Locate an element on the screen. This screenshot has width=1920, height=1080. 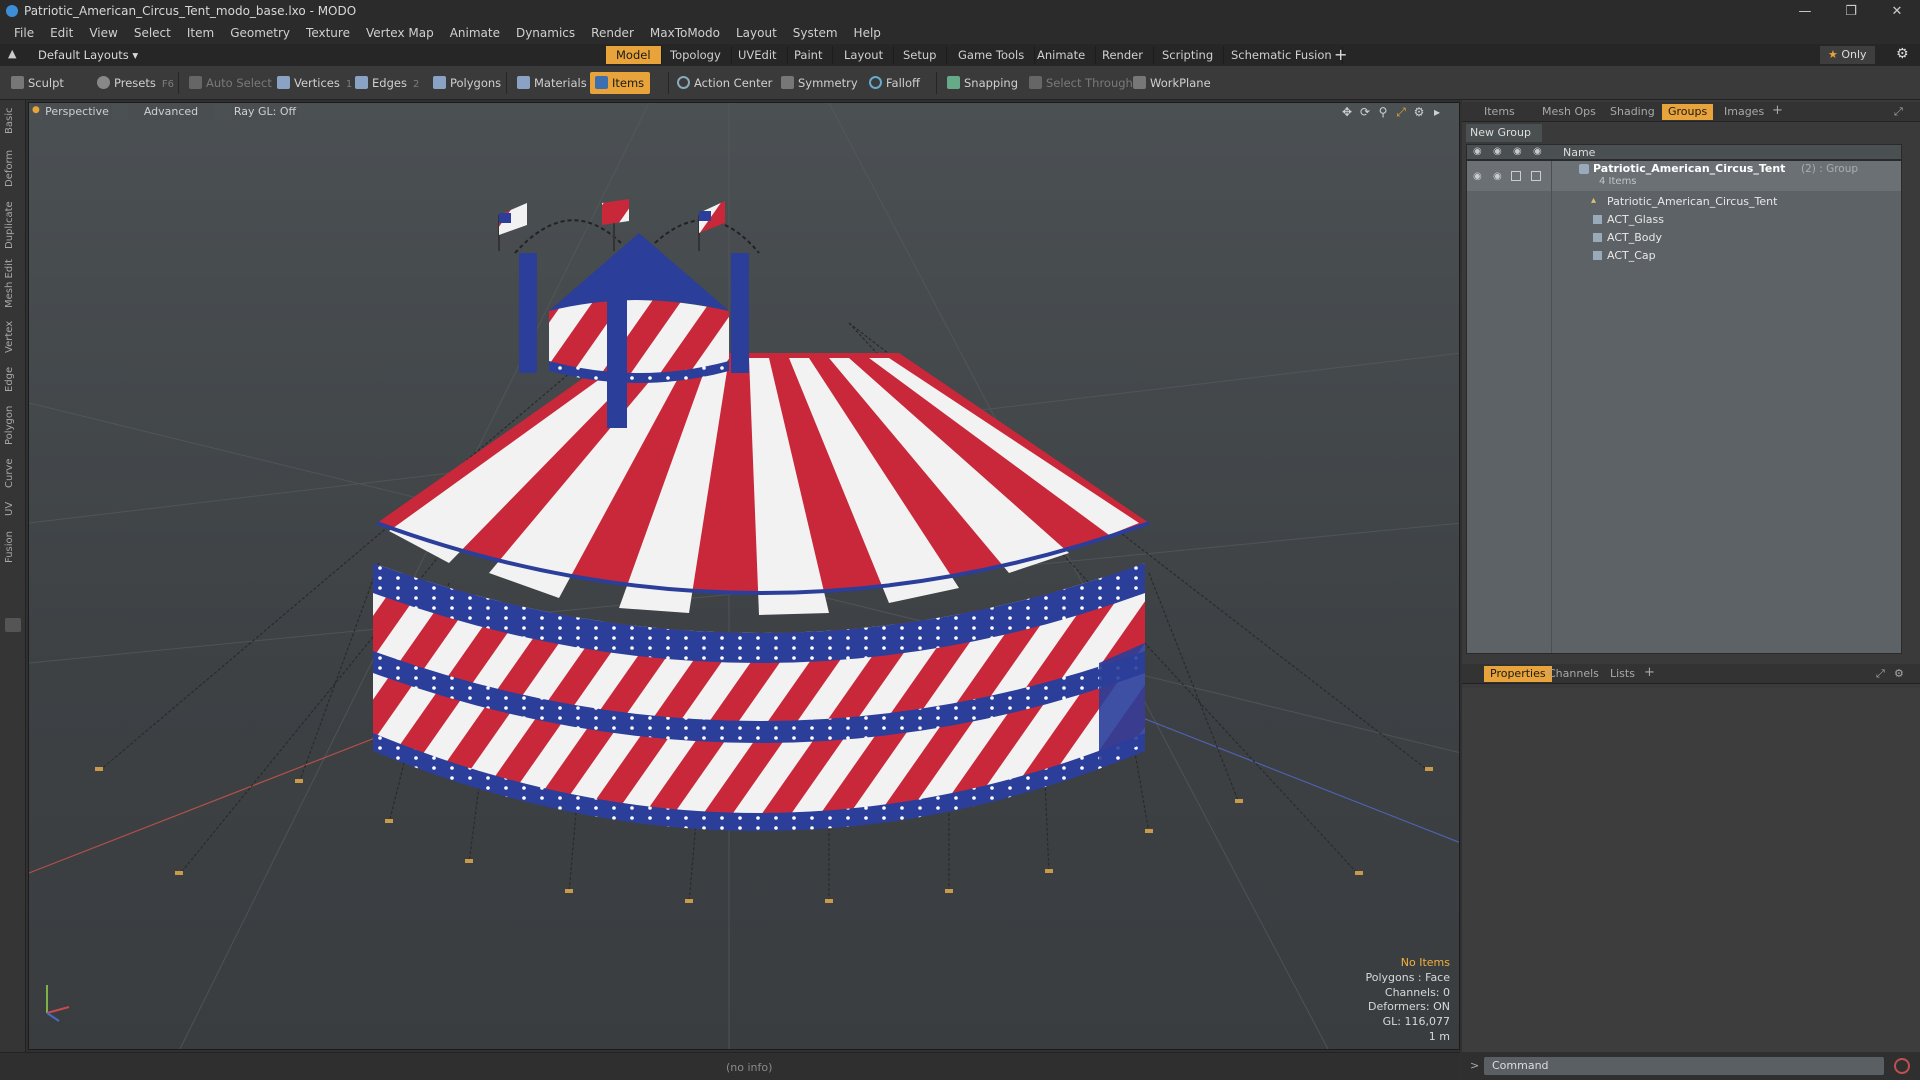
view-mode-button: Advanced is located at coordinates (171, 112).